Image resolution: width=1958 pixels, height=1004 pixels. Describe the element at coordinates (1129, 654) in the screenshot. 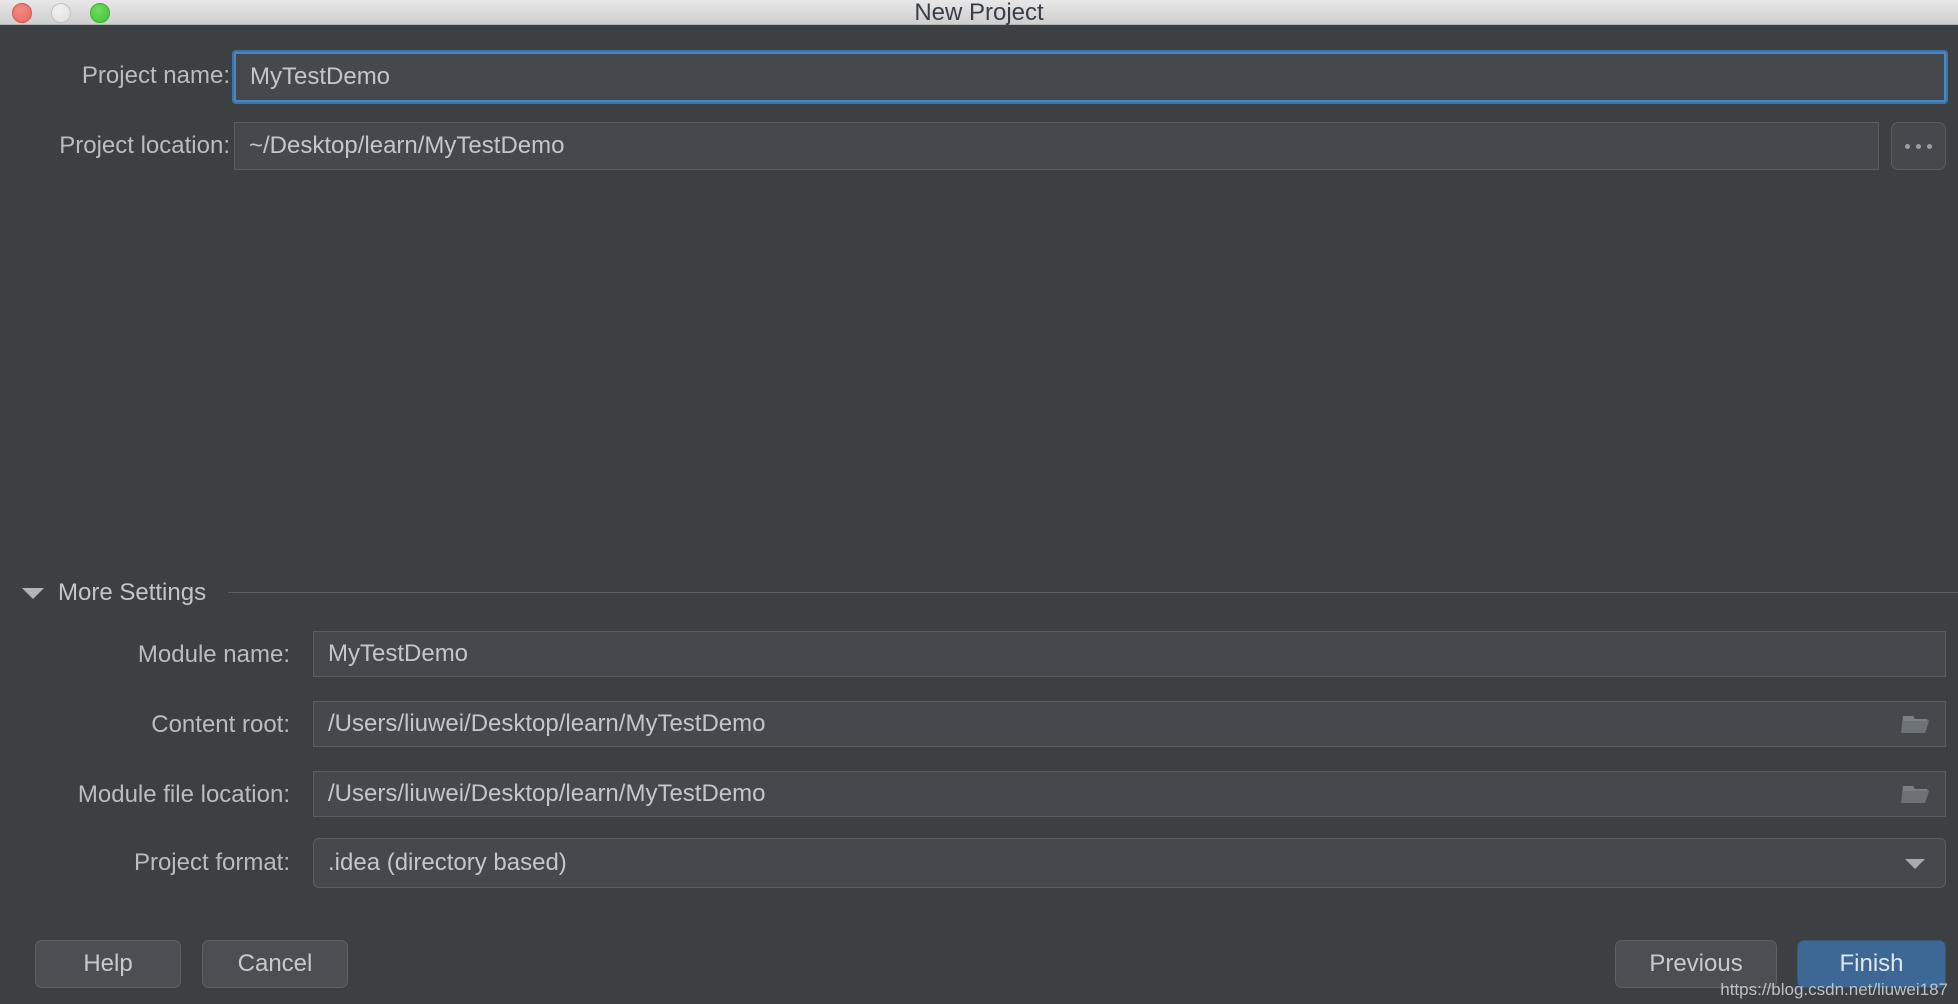

I see `module-name-input: MyTestDemo` at that location.